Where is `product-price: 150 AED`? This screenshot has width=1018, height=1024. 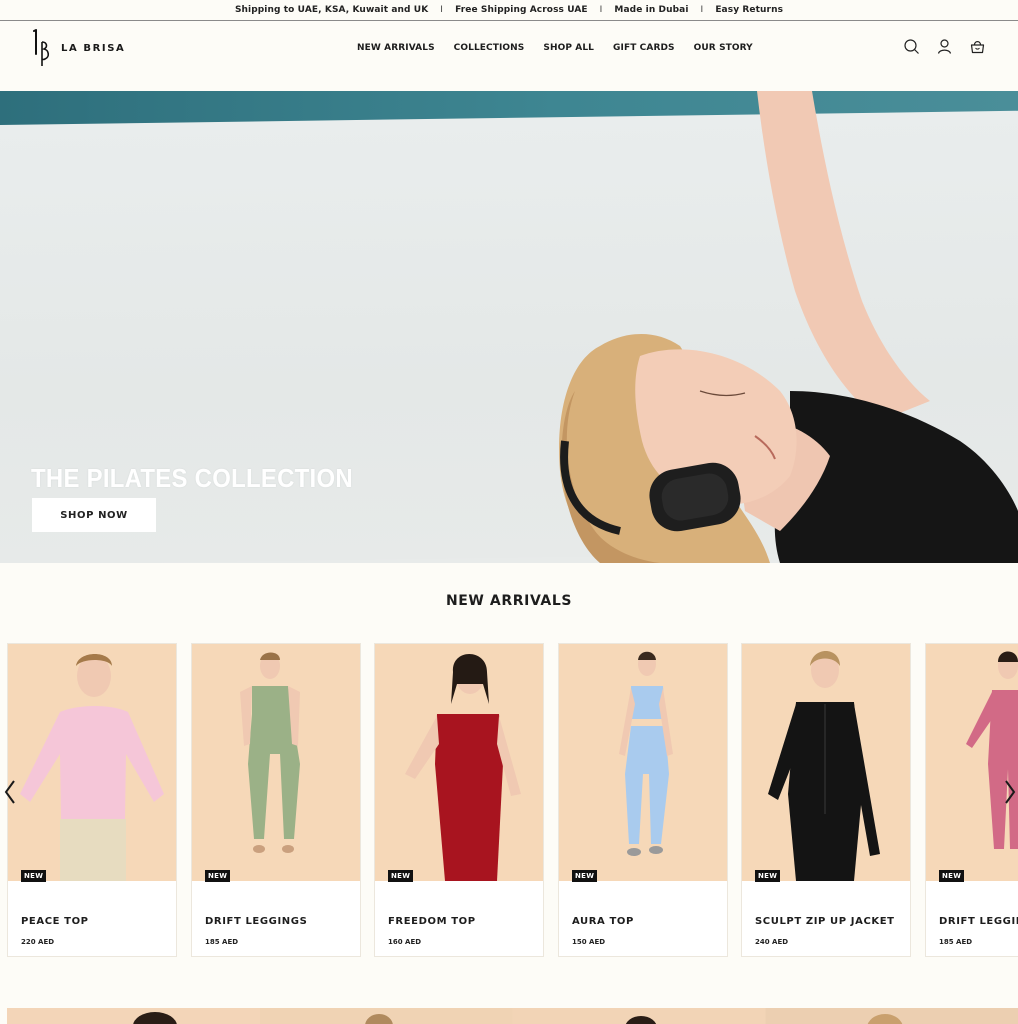 product-price: 150 AED is located at coordinates (589, 942).